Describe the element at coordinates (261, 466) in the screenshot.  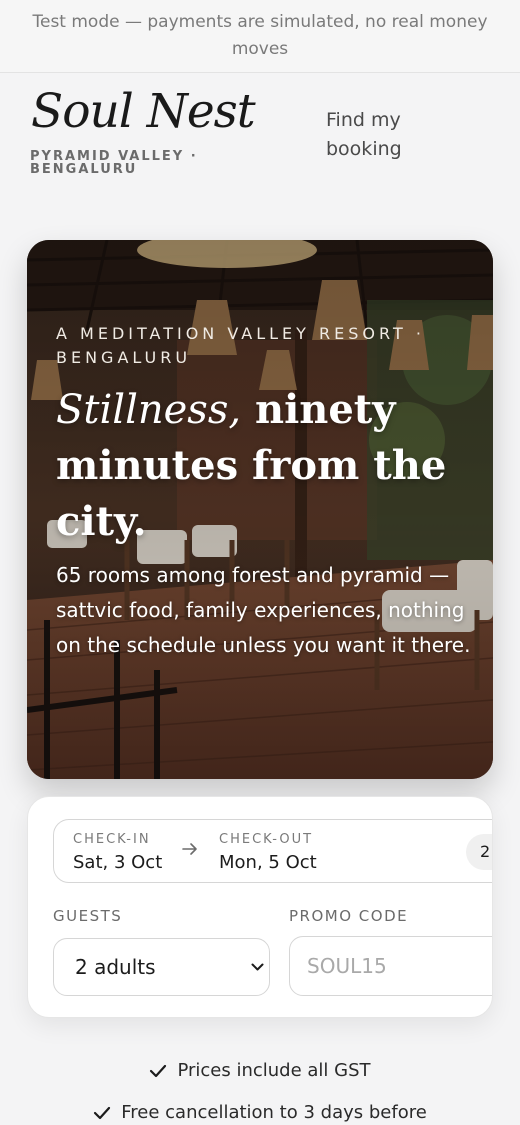
I see `hero-title: Stillness, ninety minutes from the city.` at that location.